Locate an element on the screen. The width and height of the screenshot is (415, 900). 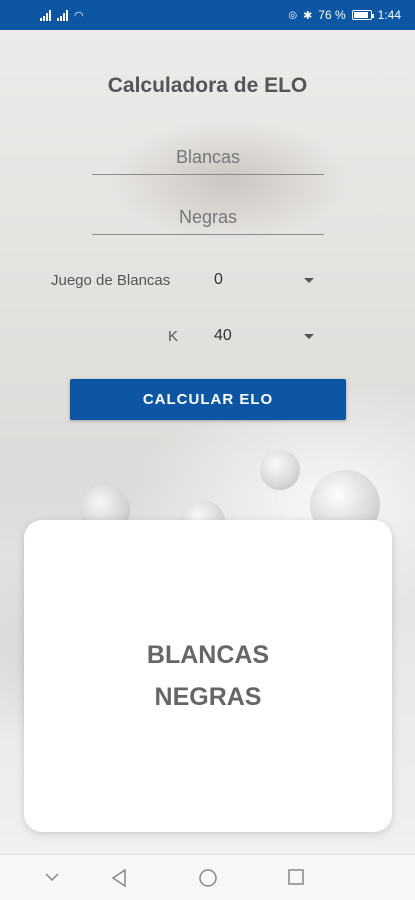
wifi-icon: ◠ is located at coordinates (79, 15).